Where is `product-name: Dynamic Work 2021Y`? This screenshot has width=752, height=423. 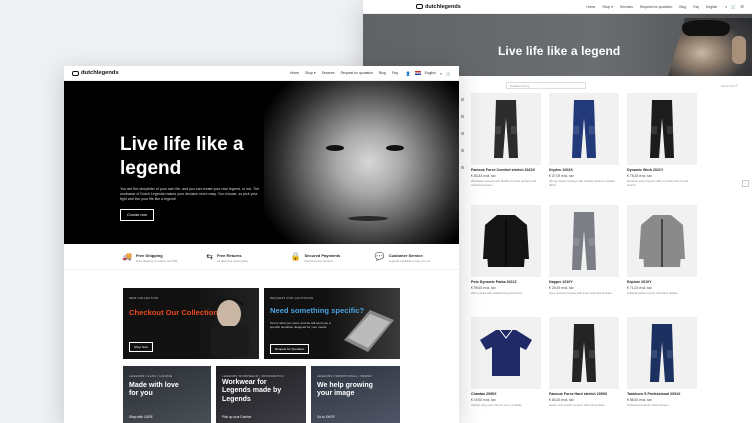 product-name: Dynamic Work 2021Y is located at coordinates (662, 170).